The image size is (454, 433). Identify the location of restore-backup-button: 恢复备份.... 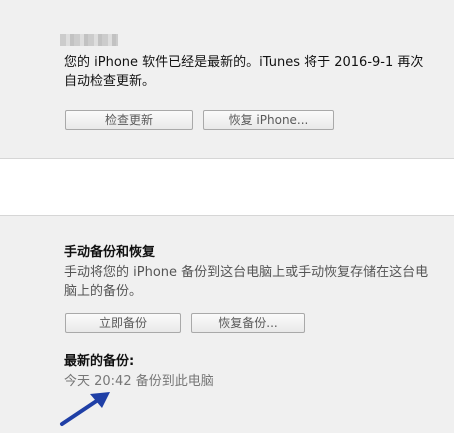
(248, 323).